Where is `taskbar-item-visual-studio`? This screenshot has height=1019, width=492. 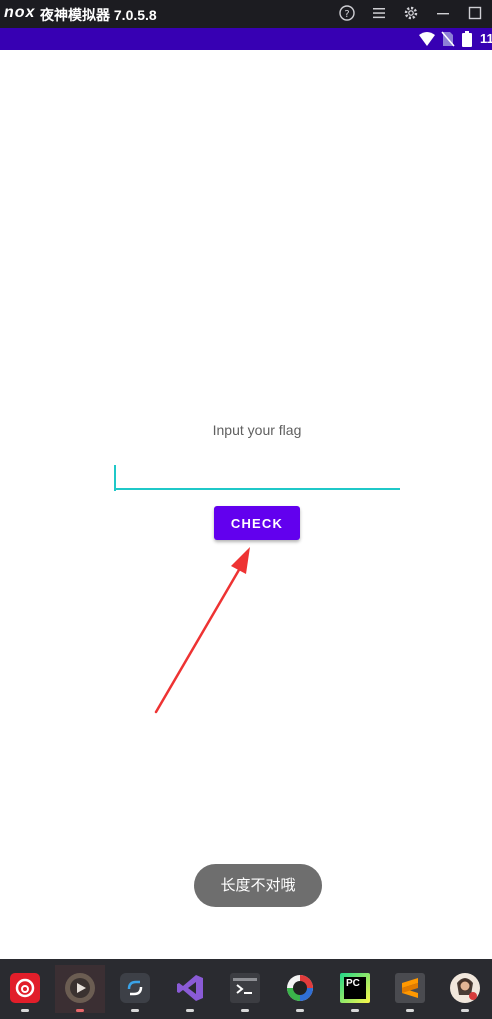 taskbar-item-visual-studio is located at coordinates (190, 989).